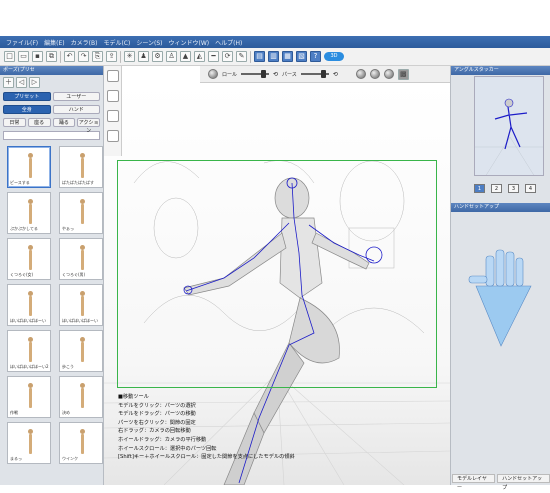 This screenshot has height=493, width=550. Describe the element at coordinates (374, 74) in the screenshot. I see `shading-icon` at that location.